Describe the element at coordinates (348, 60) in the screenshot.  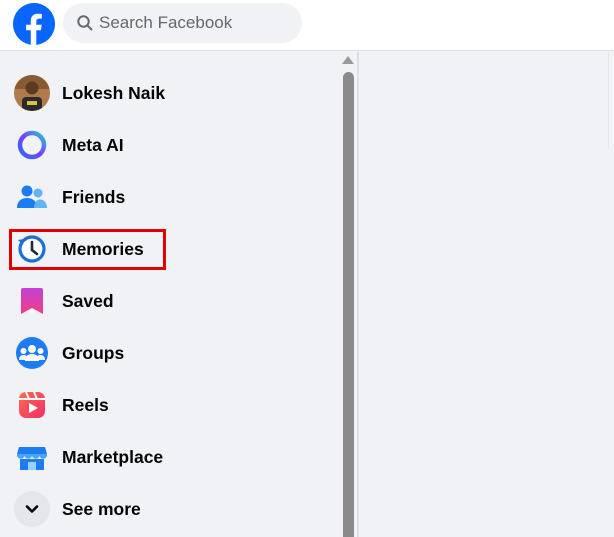
I see `scroll-up-arrow-icon` at that location.